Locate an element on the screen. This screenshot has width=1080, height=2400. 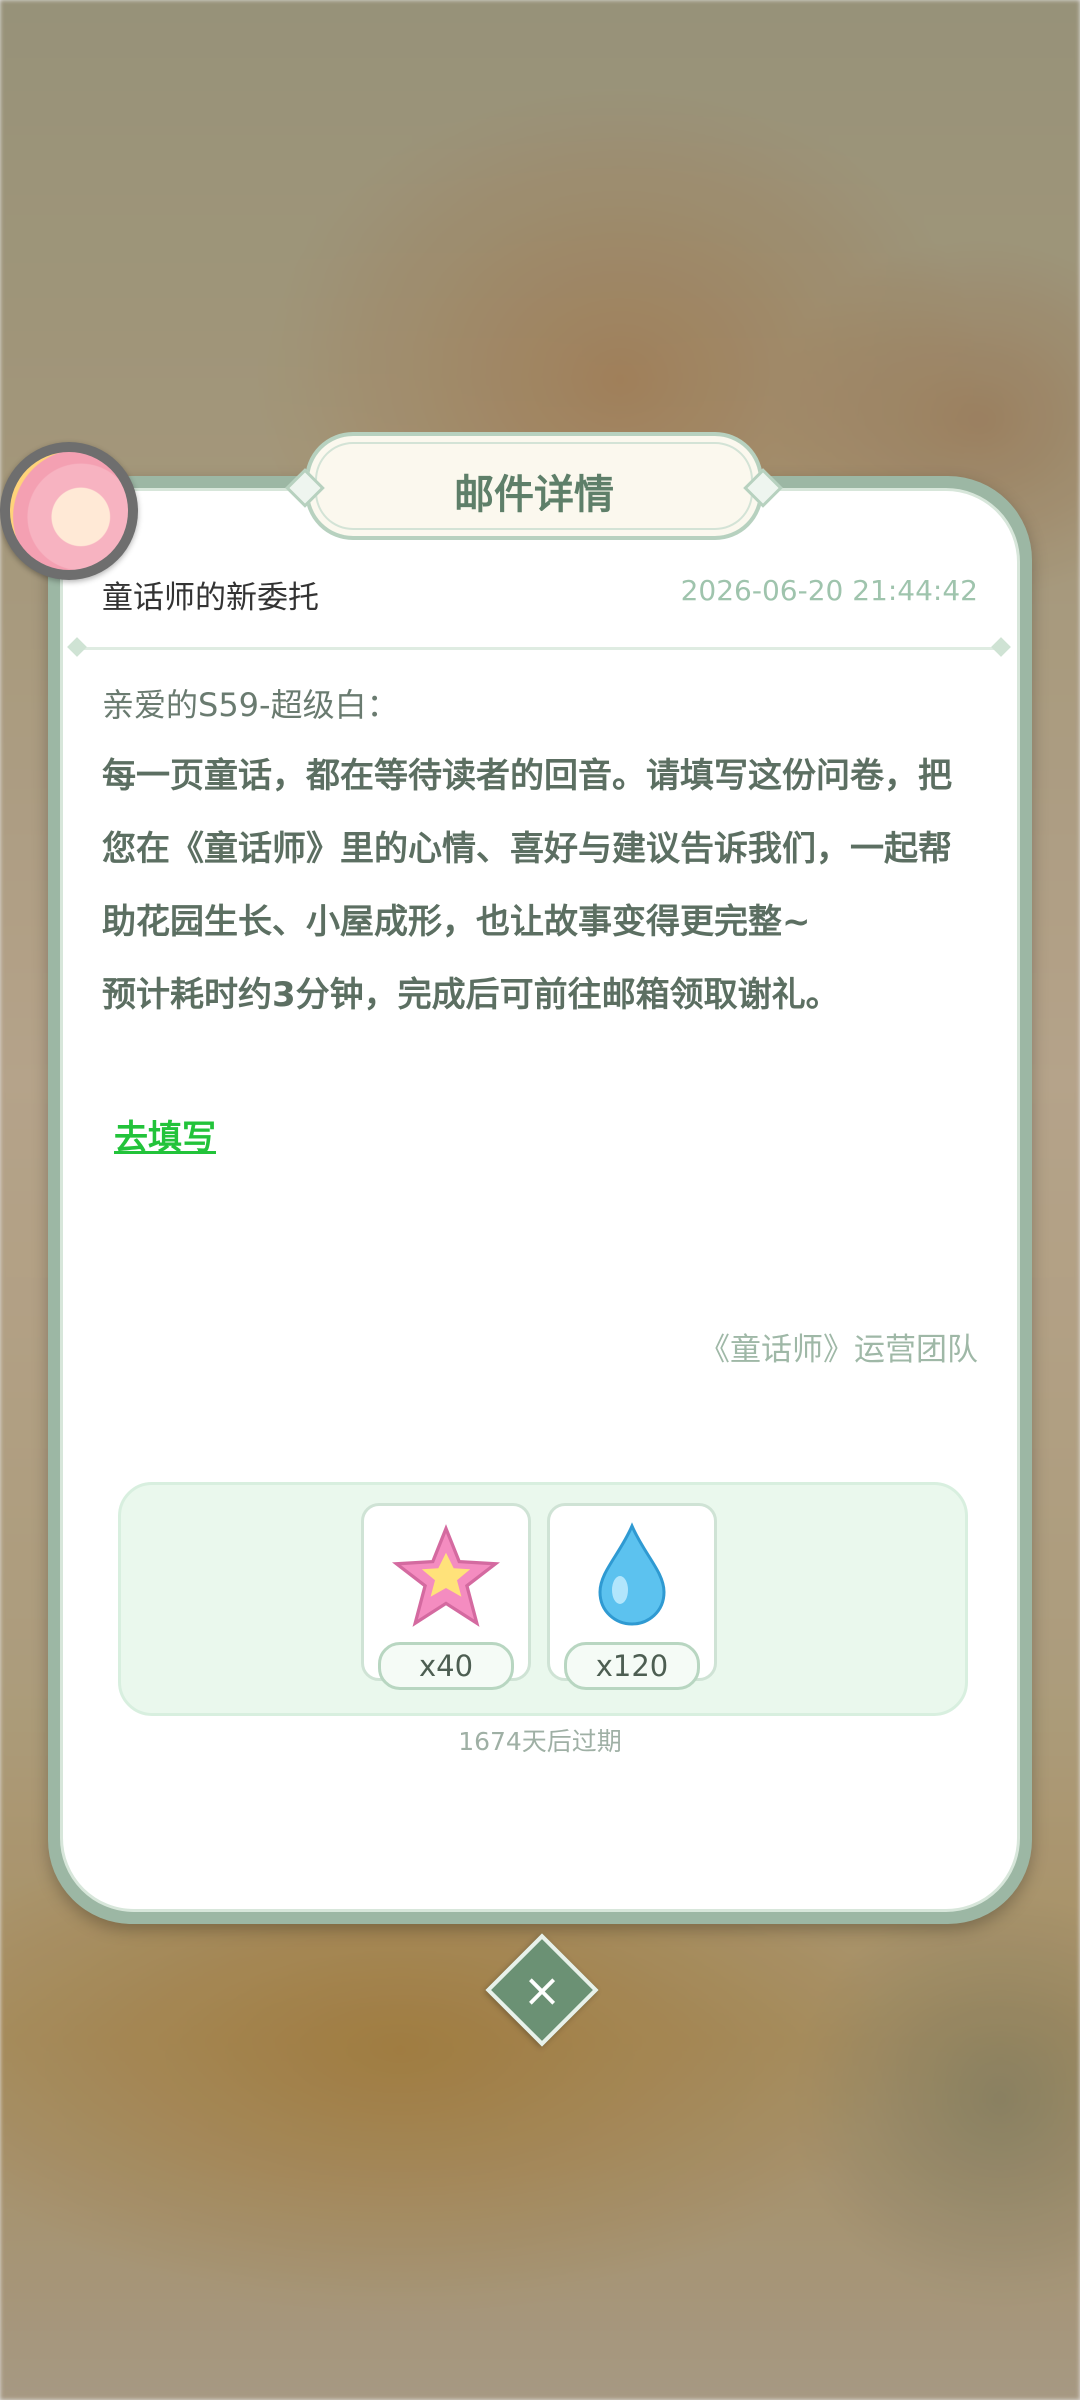
reward-item-star: x40 is located at coordinates (446, 1596).